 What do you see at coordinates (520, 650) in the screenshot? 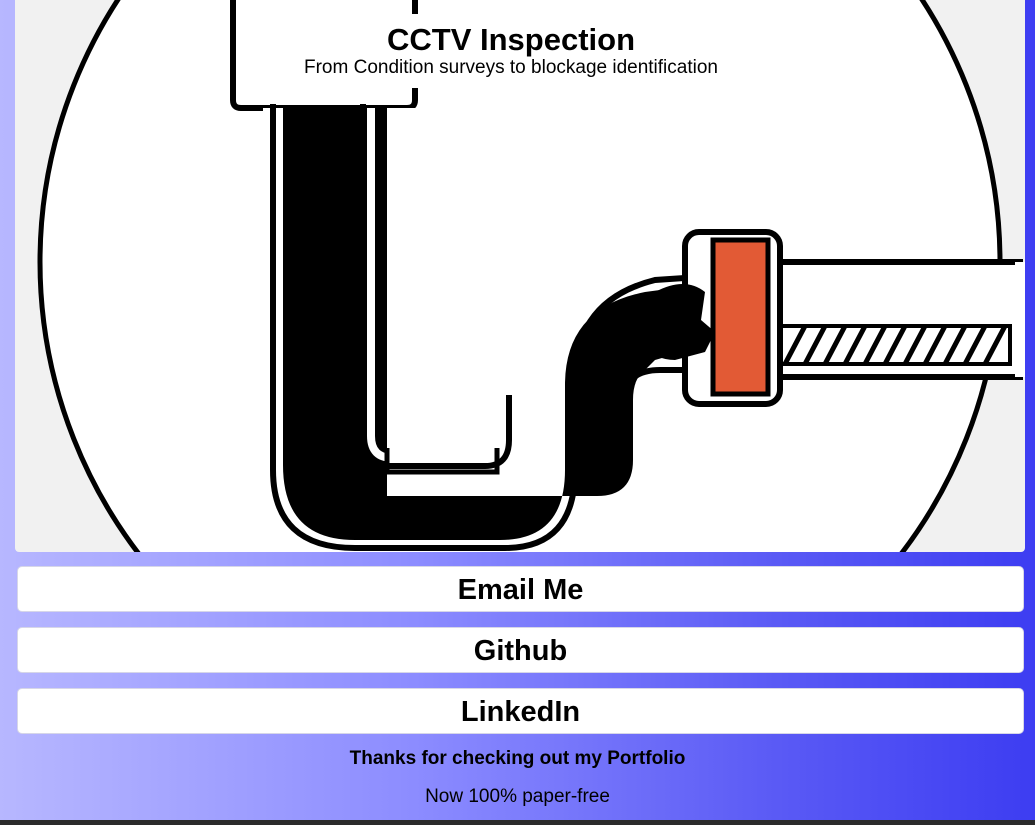
I see `github-button: Github` at bounding box center [520, 650].